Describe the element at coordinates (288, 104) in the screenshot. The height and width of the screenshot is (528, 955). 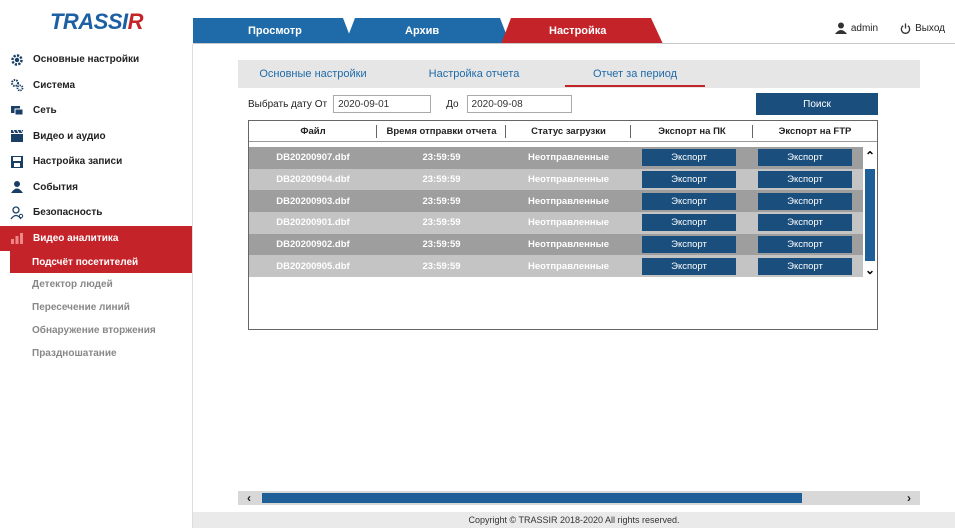
I see `date-from-label: Выбрать дату От` at that location.